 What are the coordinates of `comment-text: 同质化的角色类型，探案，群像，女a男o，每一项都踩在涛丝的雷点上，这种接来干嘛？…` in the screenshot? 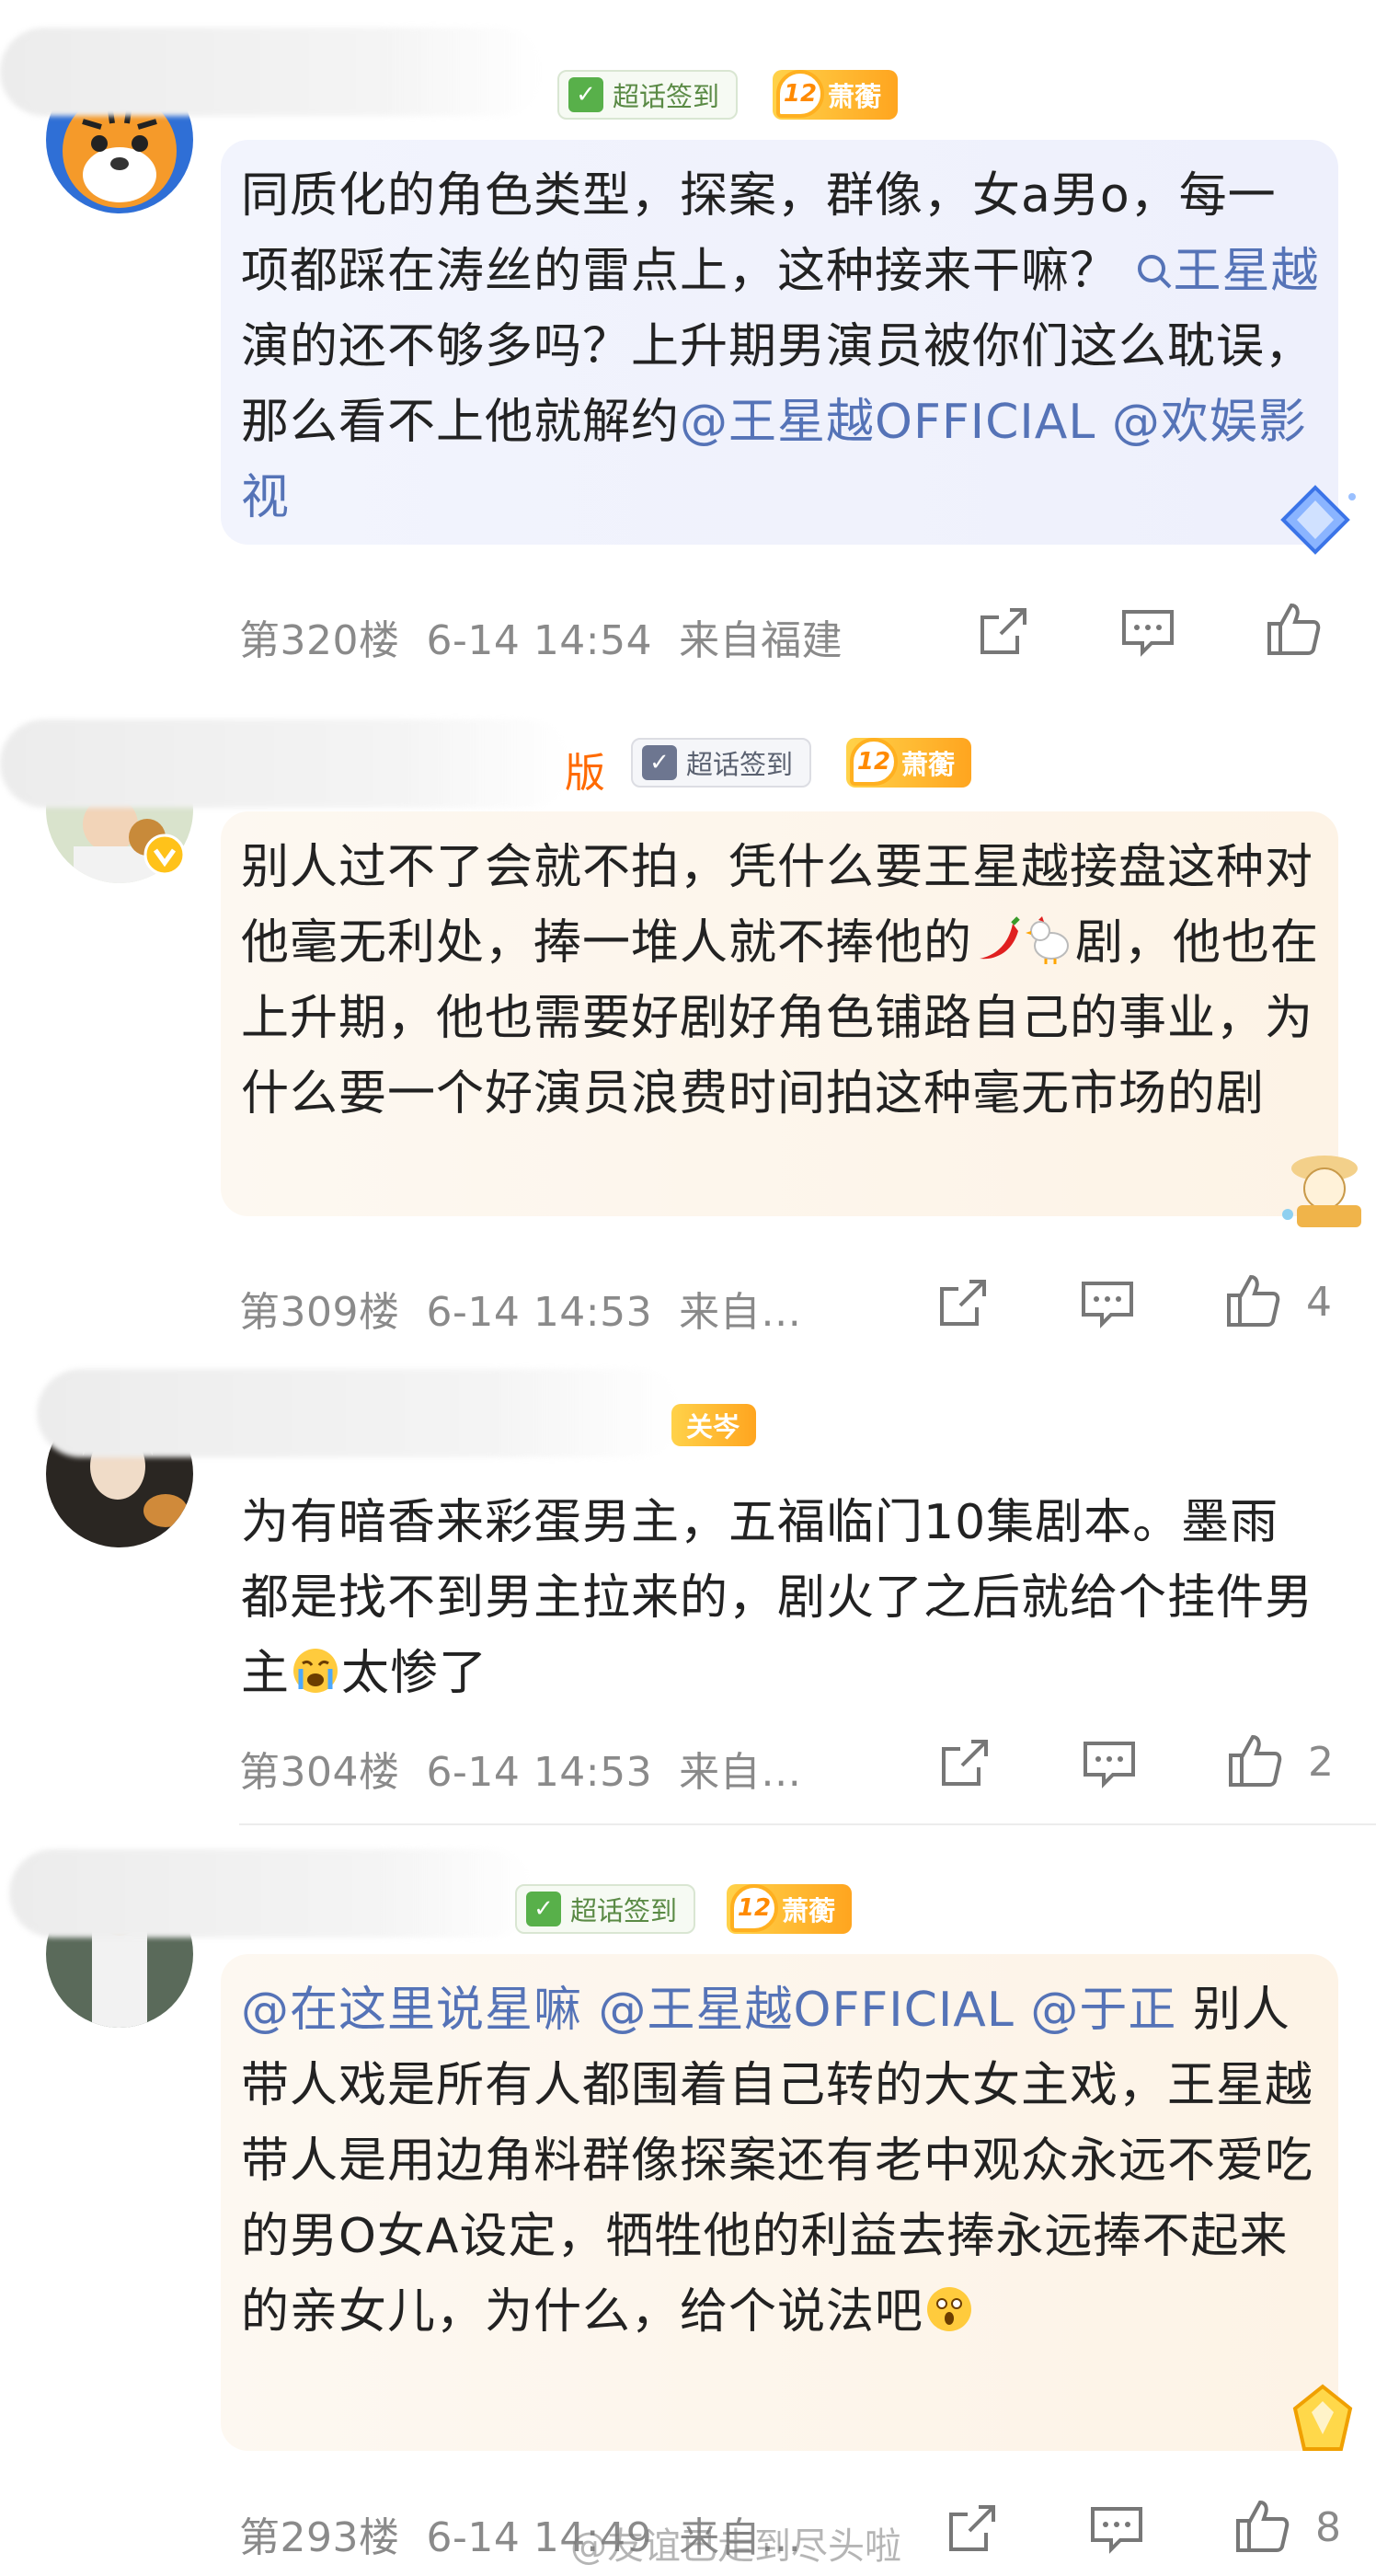 It's located at (779, 342).